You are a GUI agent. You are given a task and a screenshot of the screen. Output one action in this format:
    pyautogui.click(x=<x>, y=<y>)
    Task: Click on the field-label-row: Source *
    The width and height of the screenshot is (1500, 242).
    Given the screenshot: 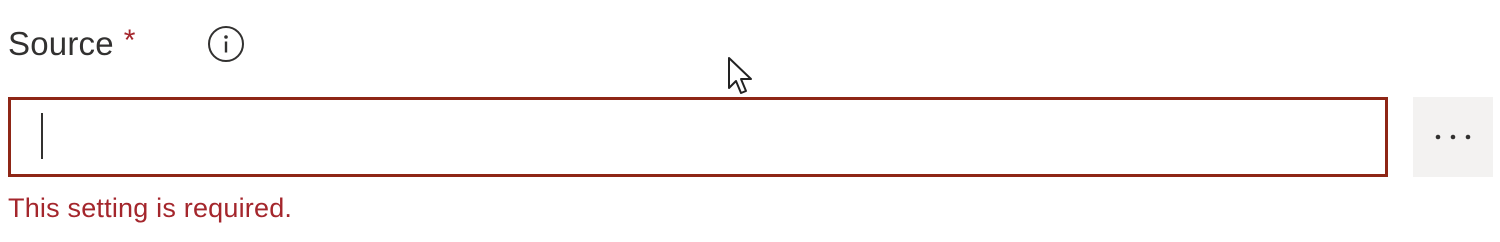 What is the action you would take?
    pyautogui.click(x=71, y=44)
    